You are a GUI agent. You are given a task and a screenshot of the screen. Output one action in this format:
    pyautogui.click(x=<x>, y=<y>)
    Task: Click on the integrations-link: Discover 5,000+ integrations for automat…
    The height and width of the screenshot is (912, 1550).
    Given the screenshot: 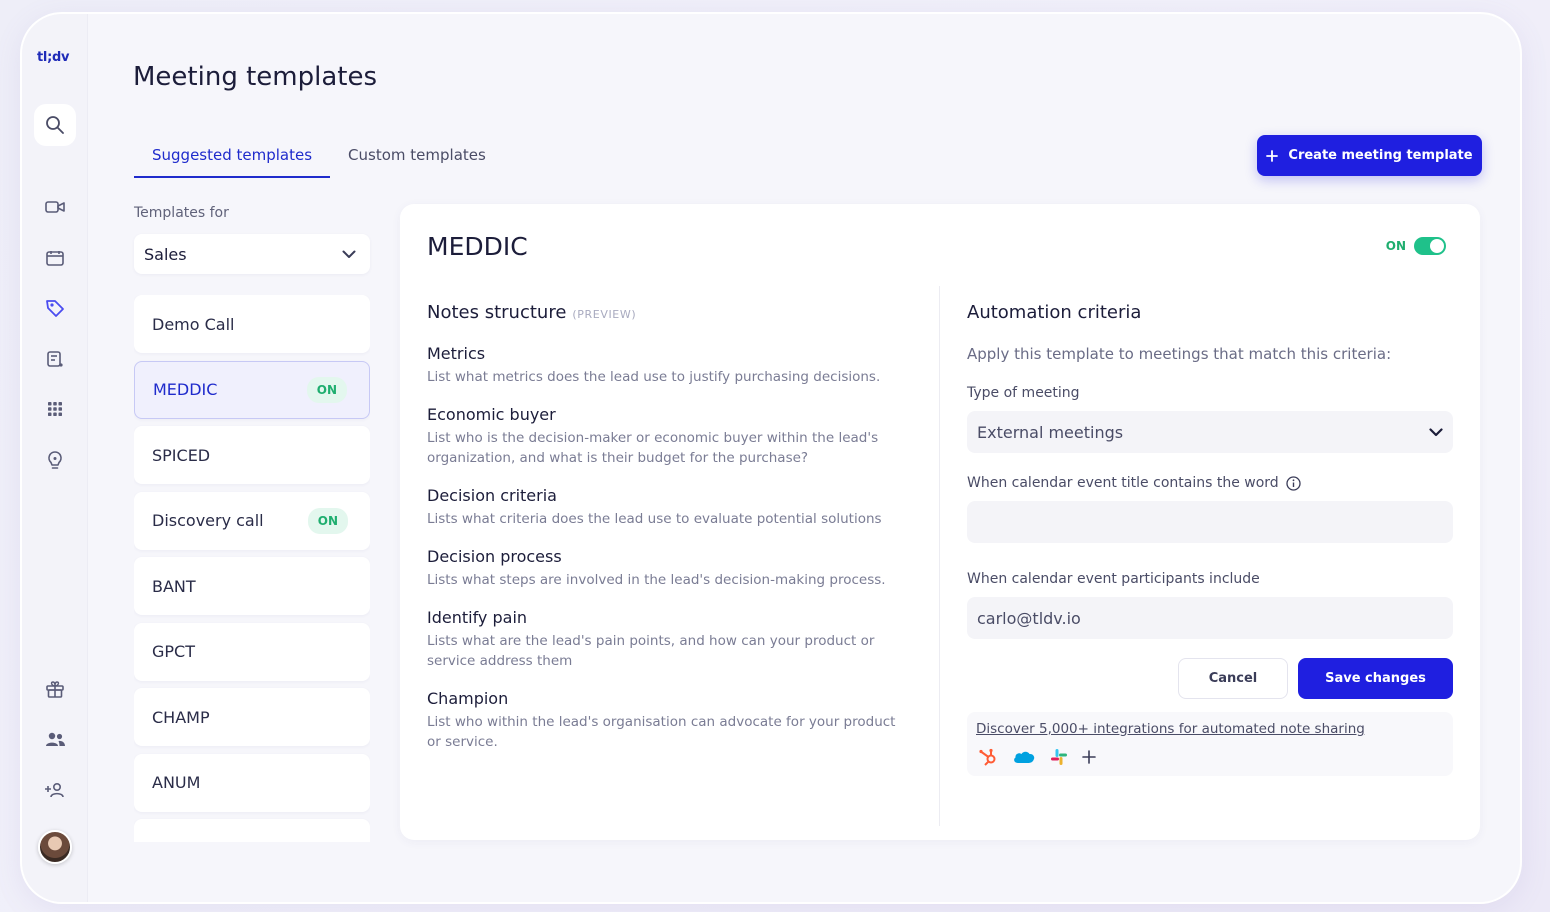 What is the action you would take?
    pyautogui.click(x=1210, y=729)
    